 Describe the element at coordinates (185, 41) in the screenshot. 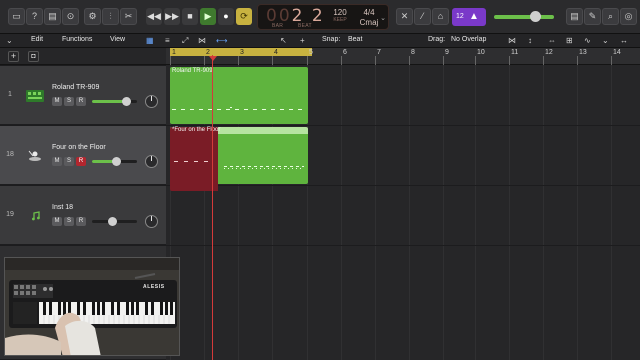

I see `automation-icon: ⤢` at that location.